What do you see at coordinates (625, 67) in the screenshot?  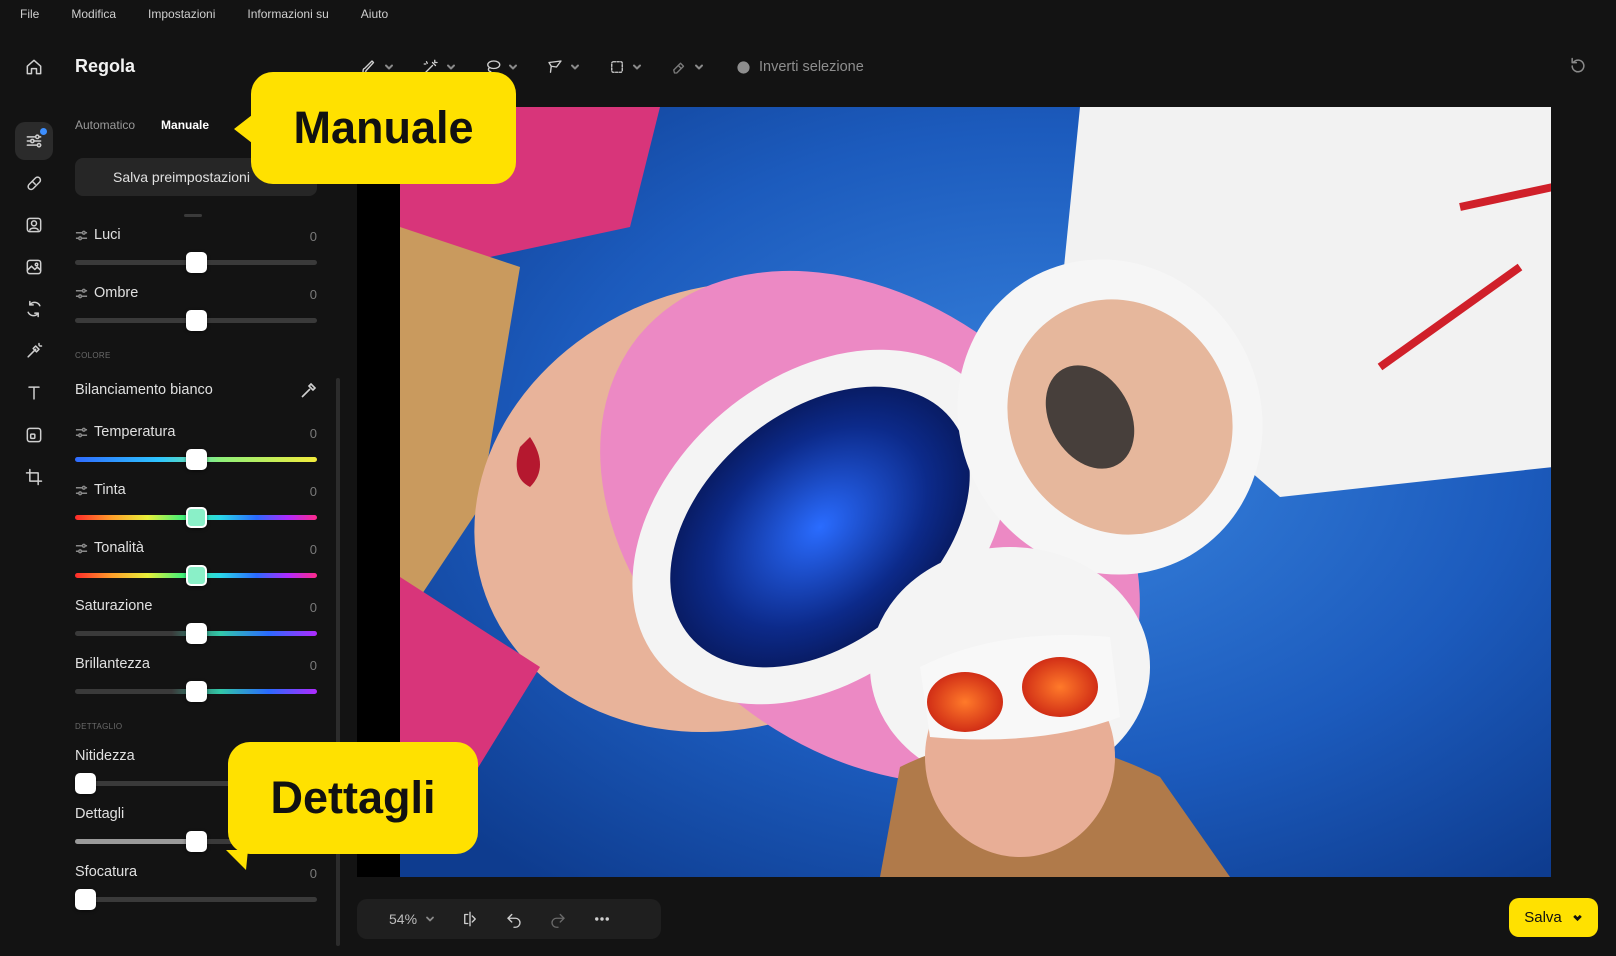 I see `rect-select-tool` at bounding box center [625, 67].